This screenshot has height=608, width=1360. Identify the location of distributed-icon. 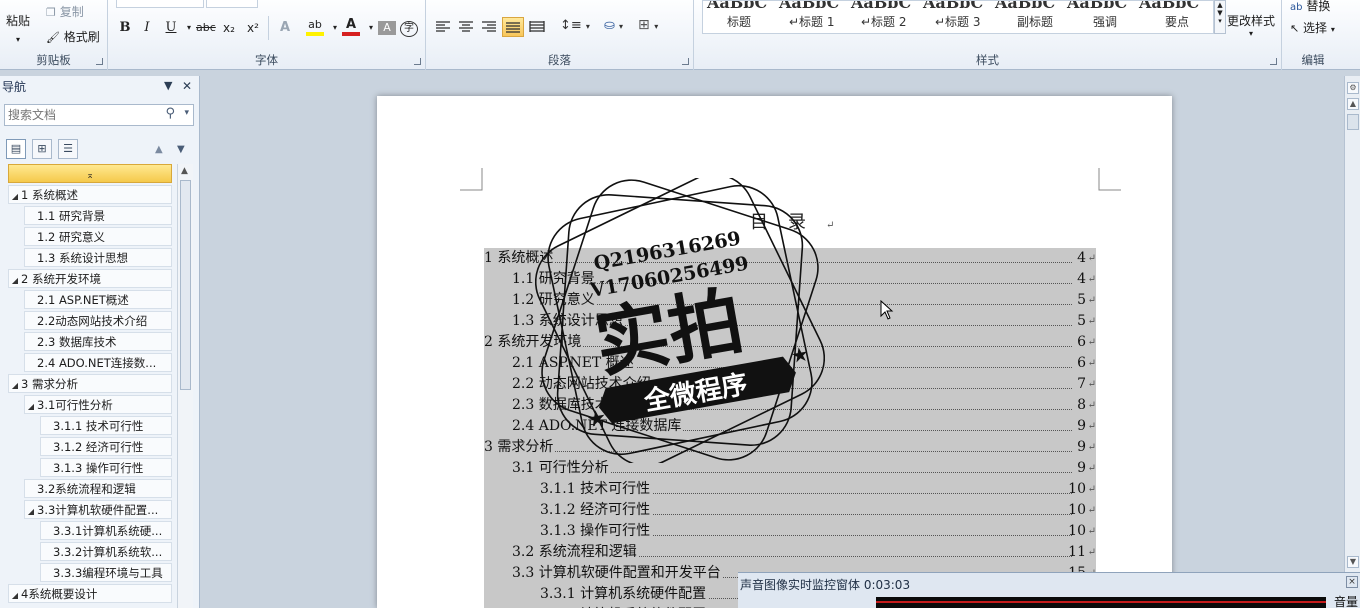
(537, 27).